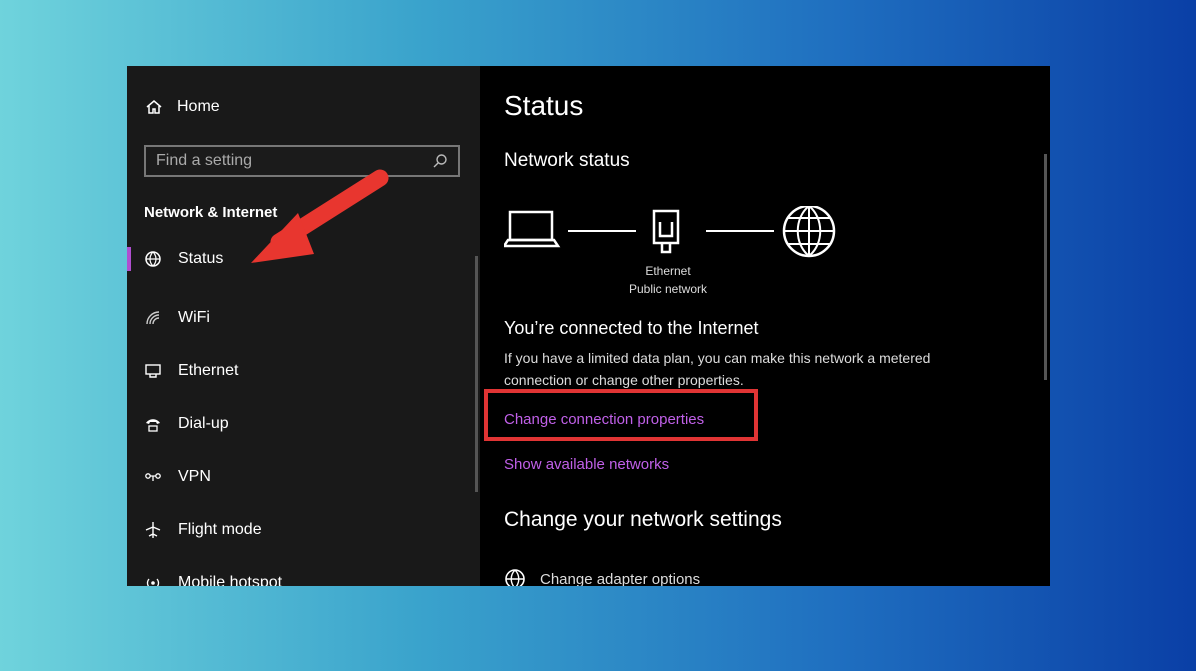  Describe the element at coordinates (320, 216) in the screenshot. I see `red-arrow-annotation` at that location.